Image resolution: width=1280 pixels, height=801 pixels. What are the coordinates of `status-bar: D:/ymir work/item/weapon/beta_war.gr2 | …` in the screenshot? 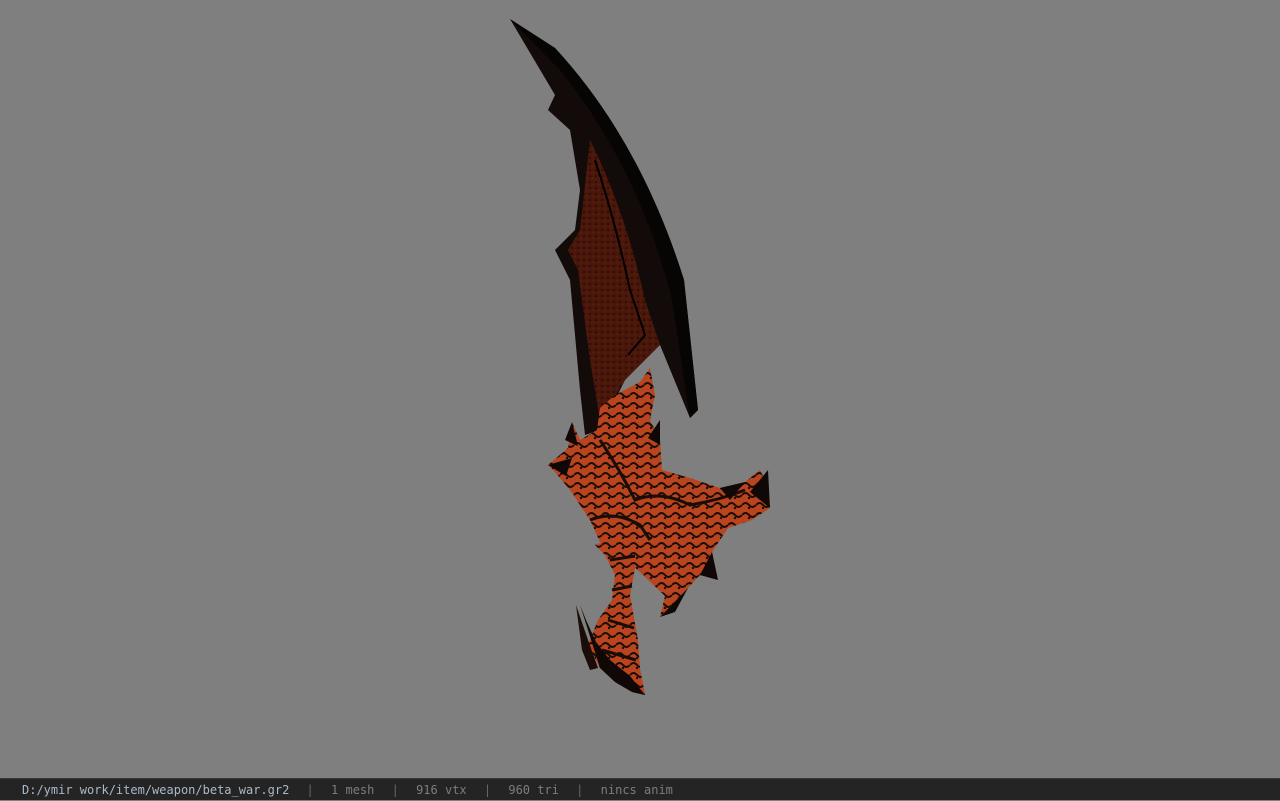 It's located at (640, 789).